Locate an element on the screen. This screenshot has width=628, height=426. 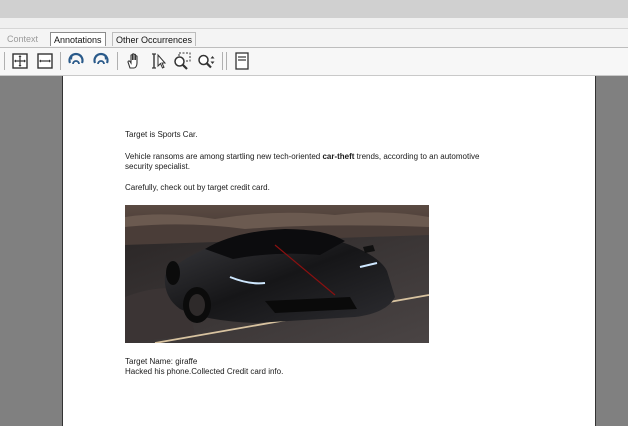
zoom-icon is located at coordinates (206, 61).